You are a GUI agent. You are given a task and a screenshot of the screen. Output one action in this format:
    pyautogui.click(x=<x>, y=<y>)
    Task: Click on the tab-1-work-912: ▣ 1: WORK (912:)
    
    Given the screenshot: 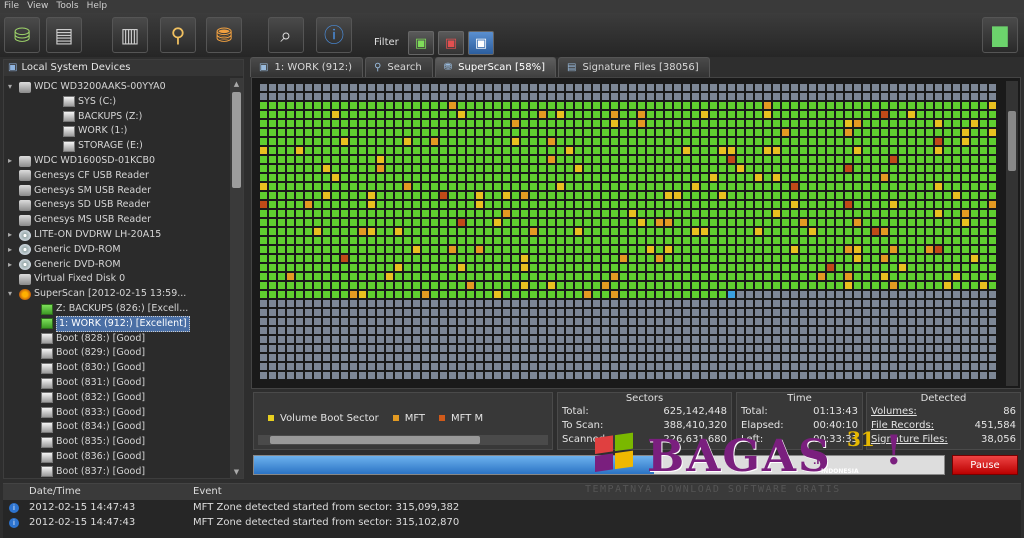 What is the action you would take?
    pyautogui.click(x=307, y=67)
    